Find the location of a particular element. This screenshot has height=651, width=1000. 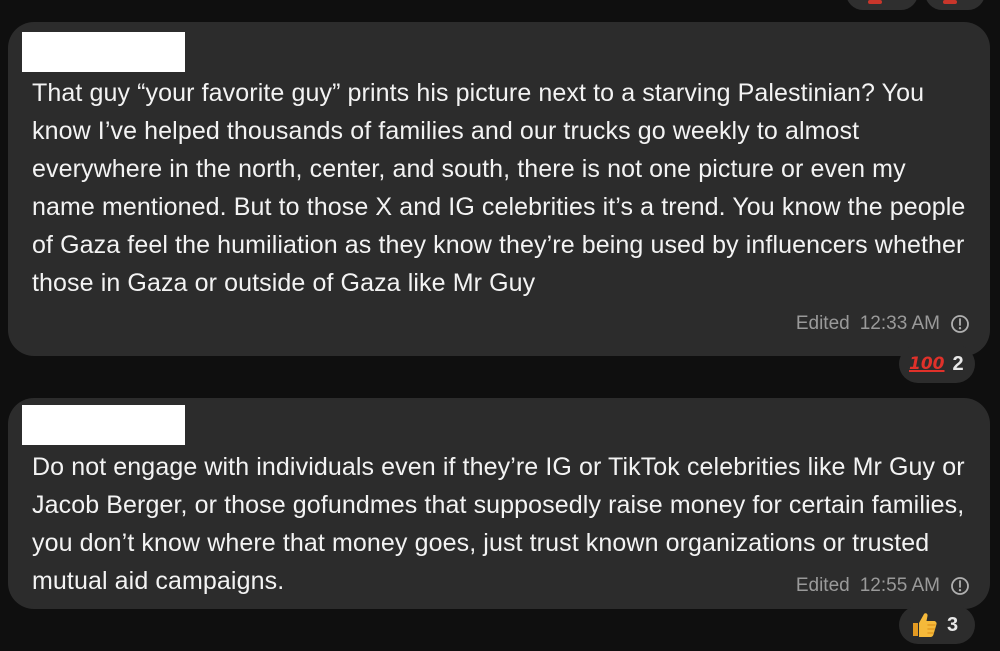

thumbs-up-icon is located at coordinates (925, 625).